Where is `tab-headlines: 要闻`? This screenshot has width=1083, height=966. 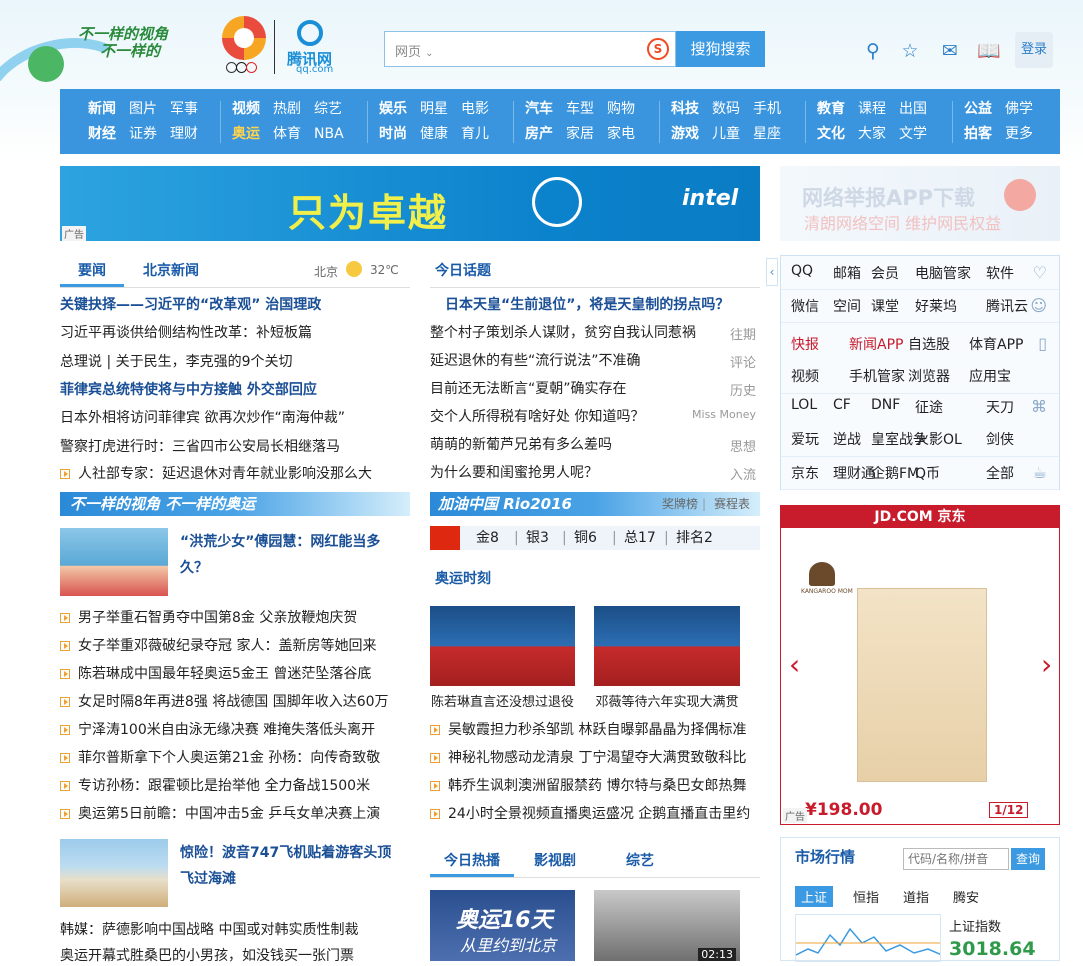 tab-headlines: 要闻 is located at coordinates (92, 271).